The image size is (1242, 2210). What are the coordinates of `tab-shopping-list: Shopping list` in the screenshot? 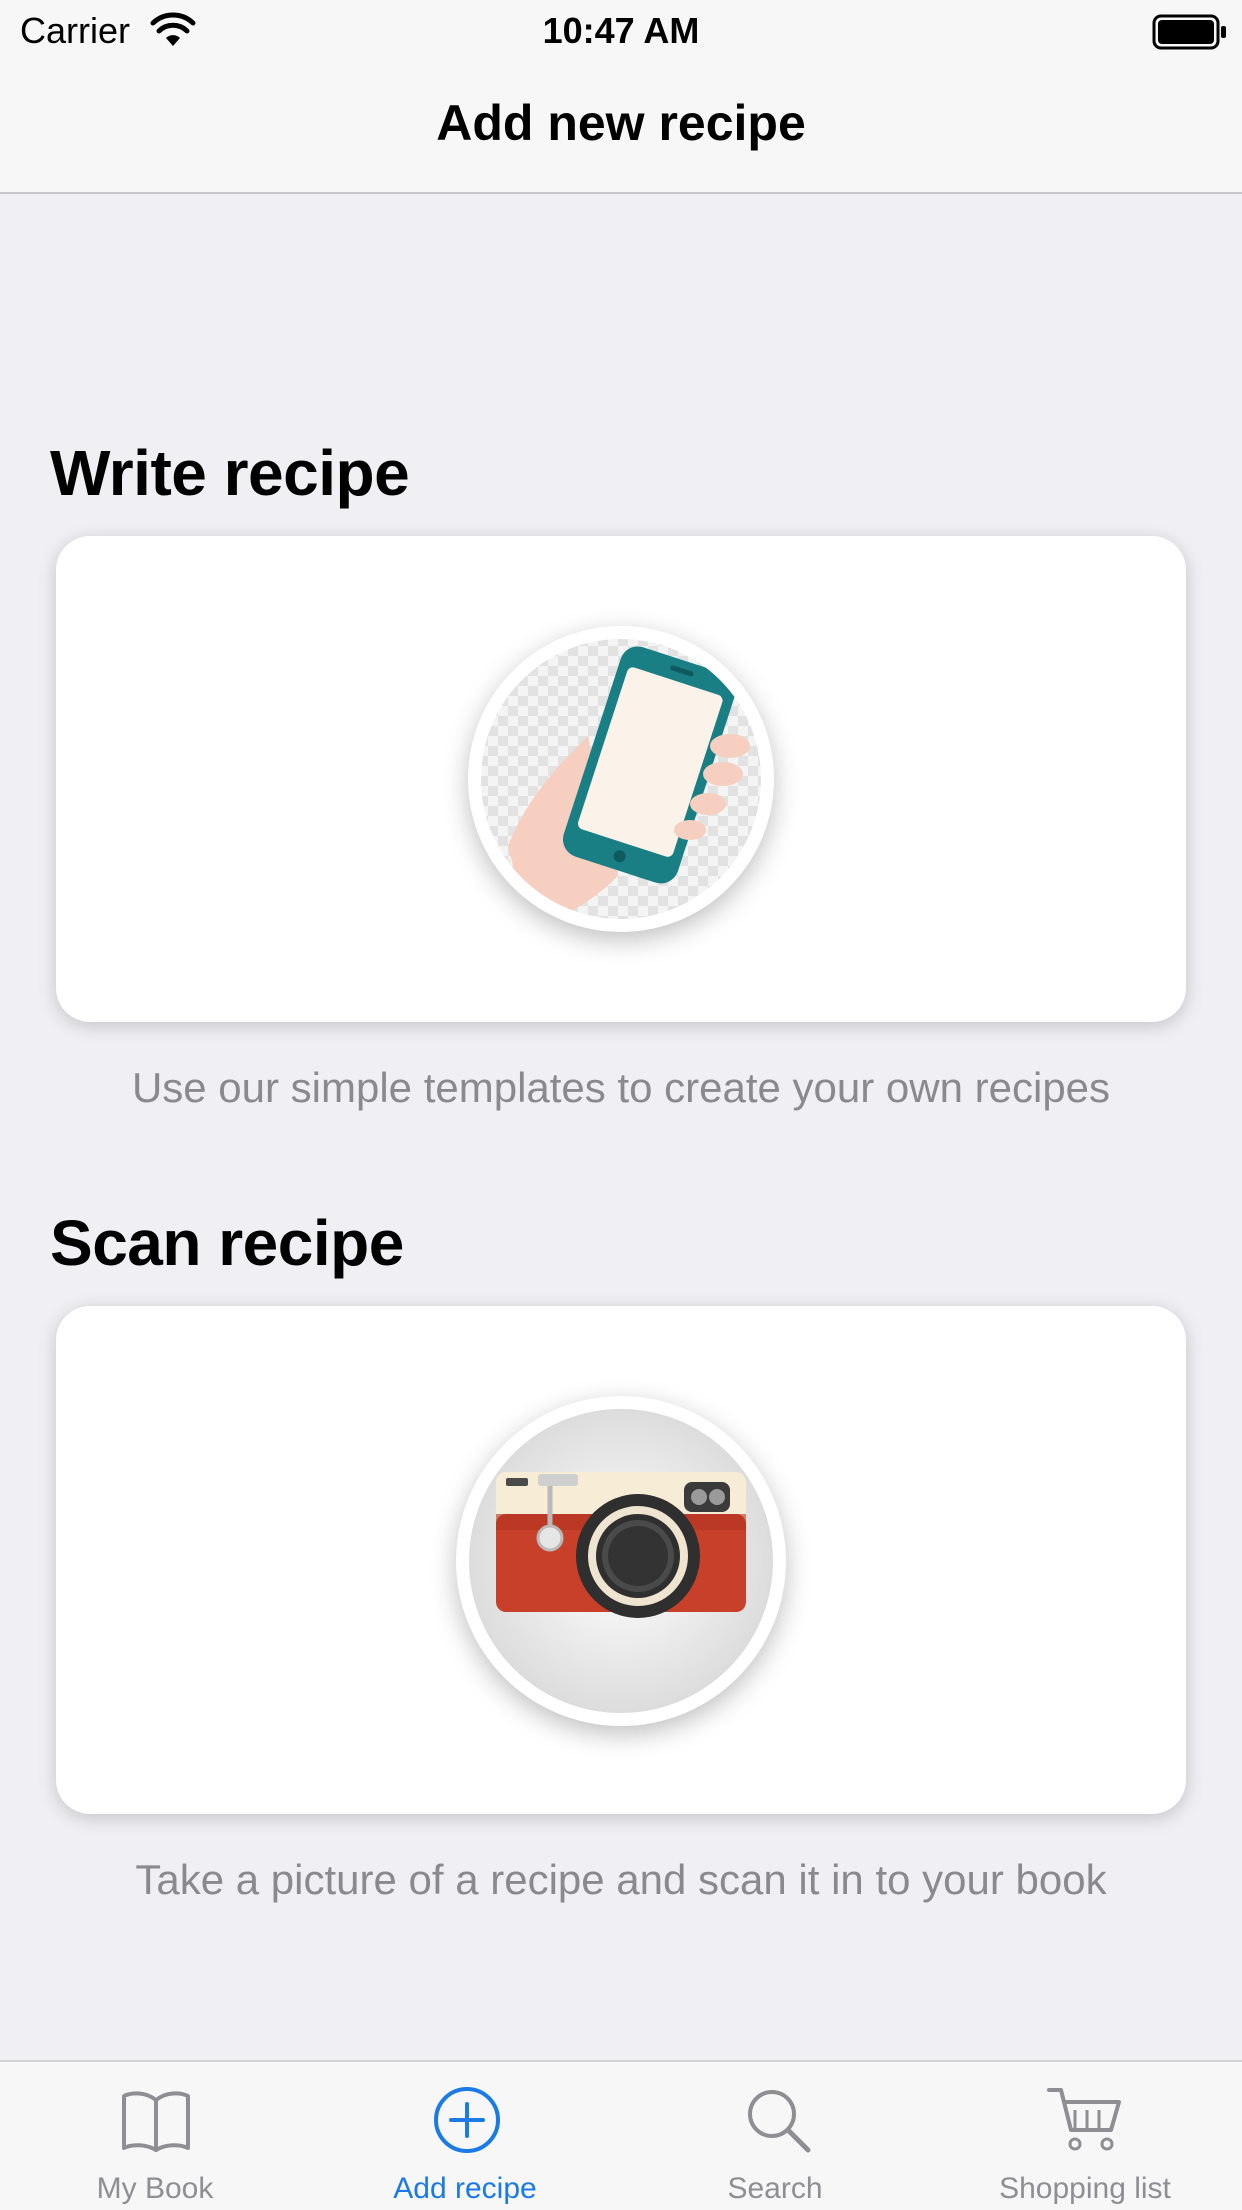 It's located at (1085, 2136).